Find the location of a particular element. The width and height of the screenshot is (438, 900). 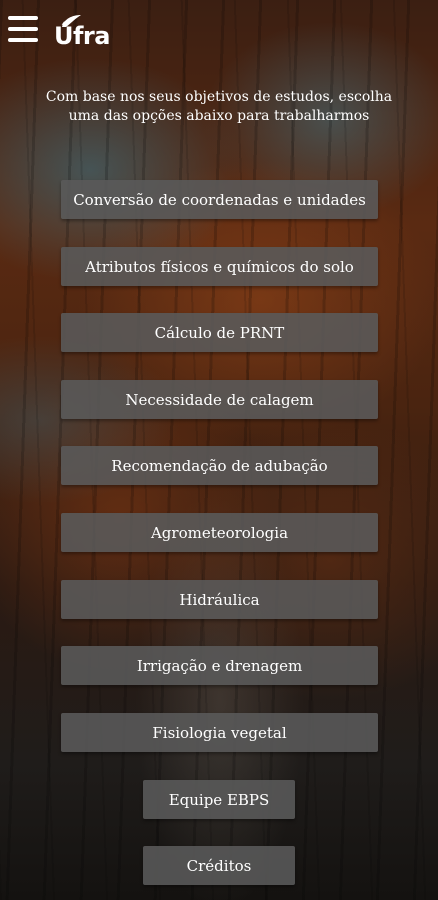

menu-button-creditos: Créditos is located at coordinates (219, 865).